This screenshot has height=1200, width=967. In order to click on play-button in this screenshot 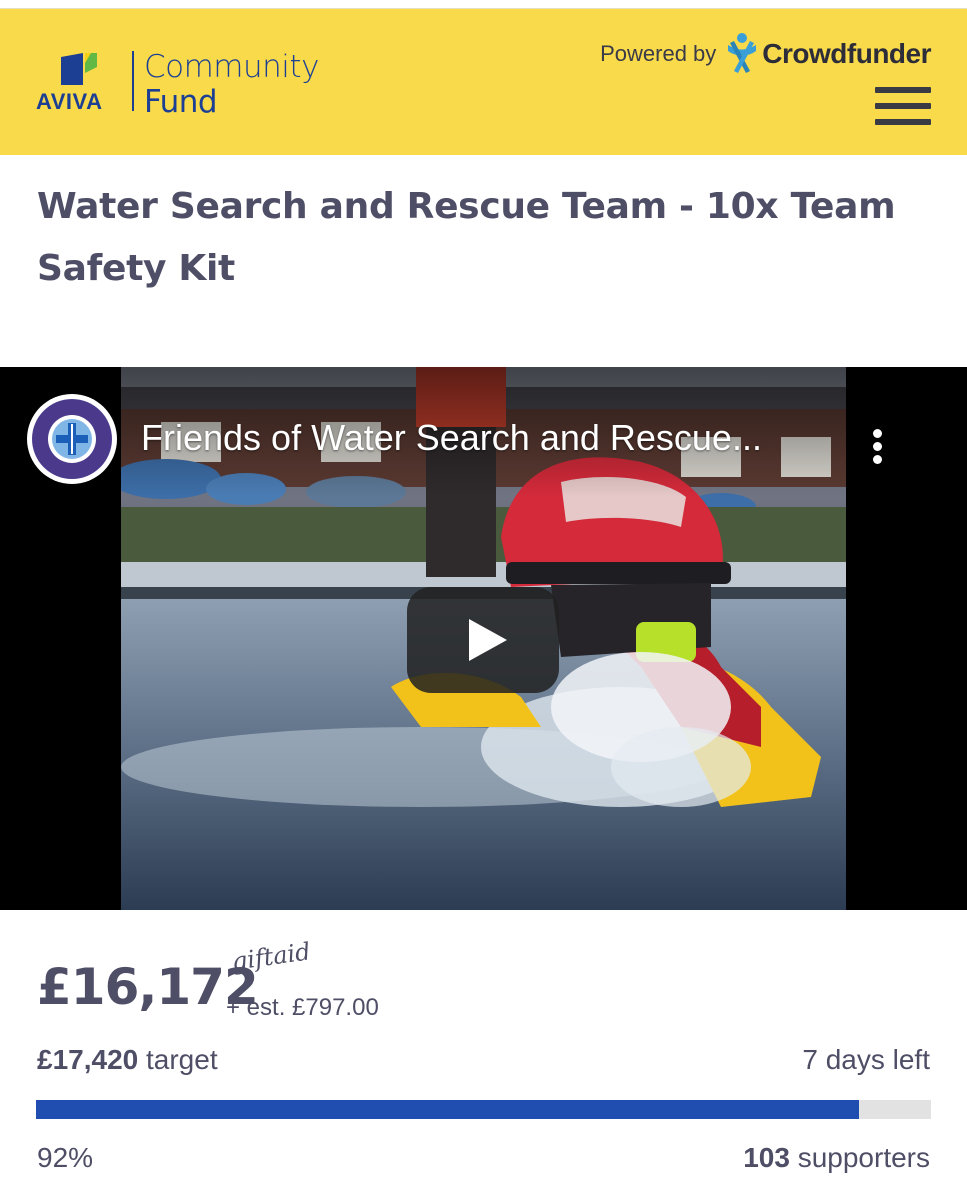, I will do `click(483, 640)`.